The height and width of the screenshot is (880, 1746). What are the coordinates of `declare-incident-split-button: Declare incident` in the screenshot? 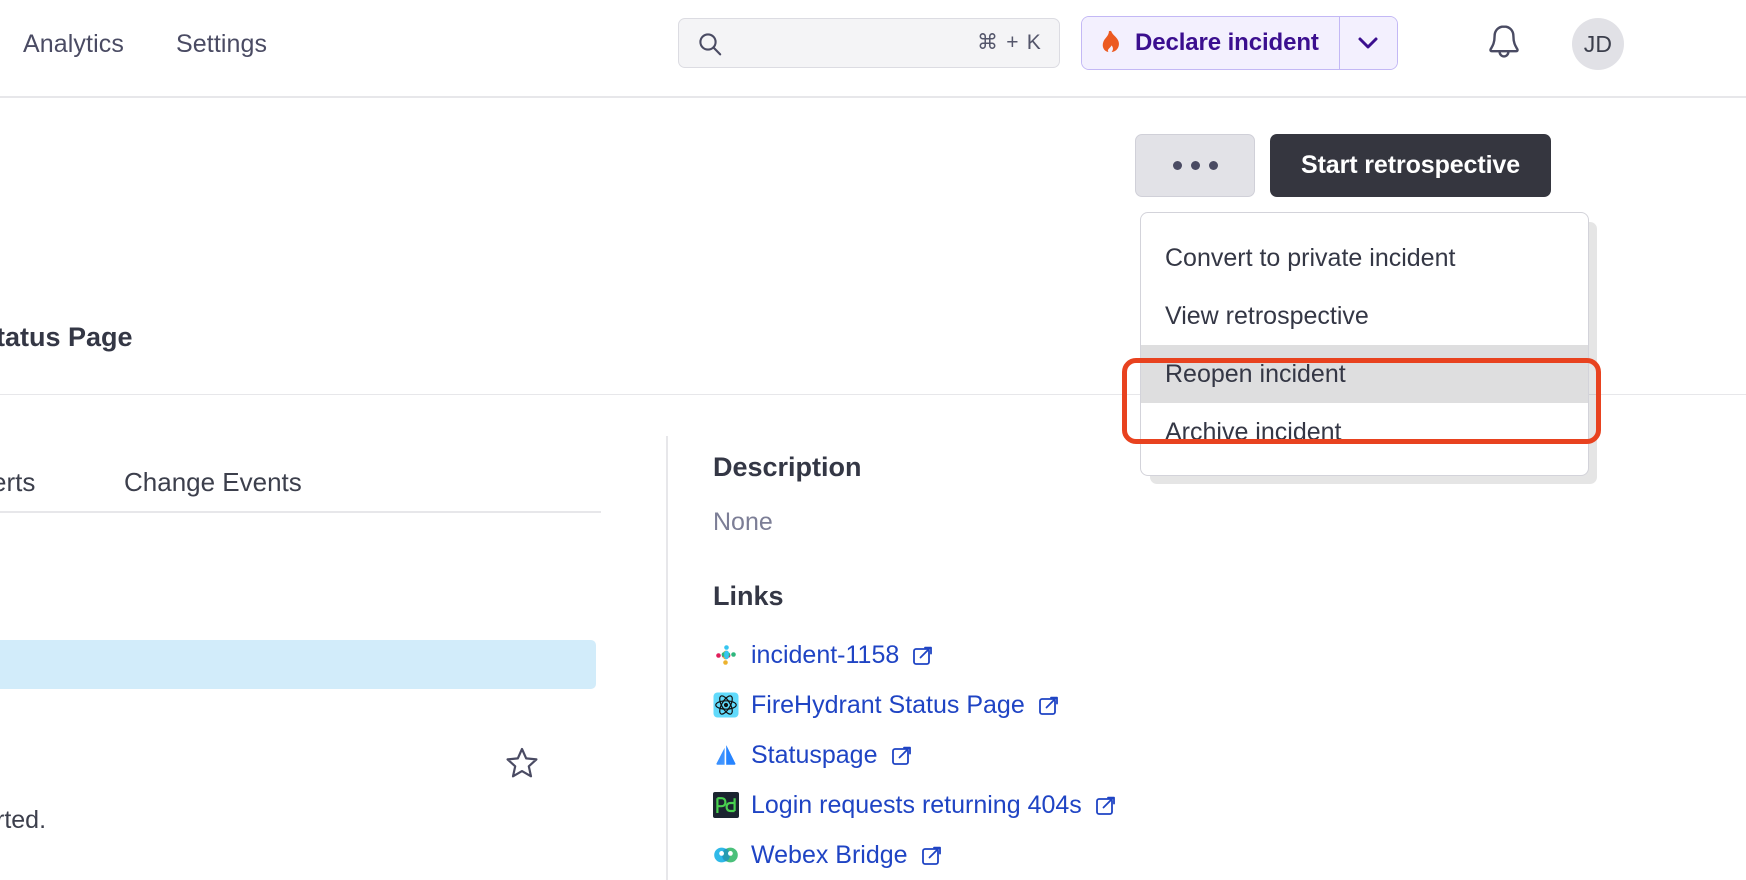 It's located at (1239, 43).